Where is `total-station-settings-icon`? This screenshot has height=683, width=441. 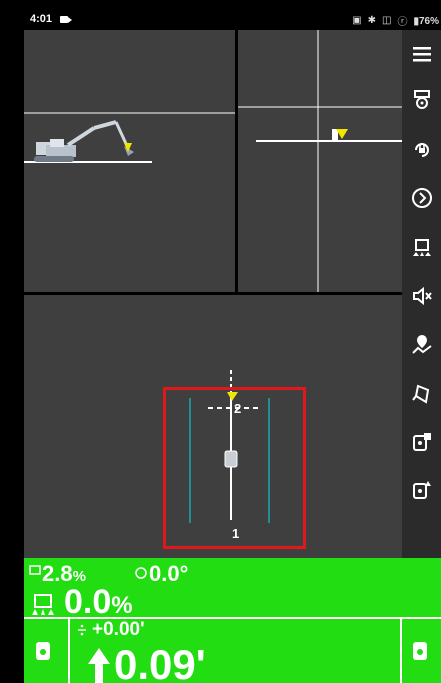 total-station-settings-icon is located at coordinates (421, 442).